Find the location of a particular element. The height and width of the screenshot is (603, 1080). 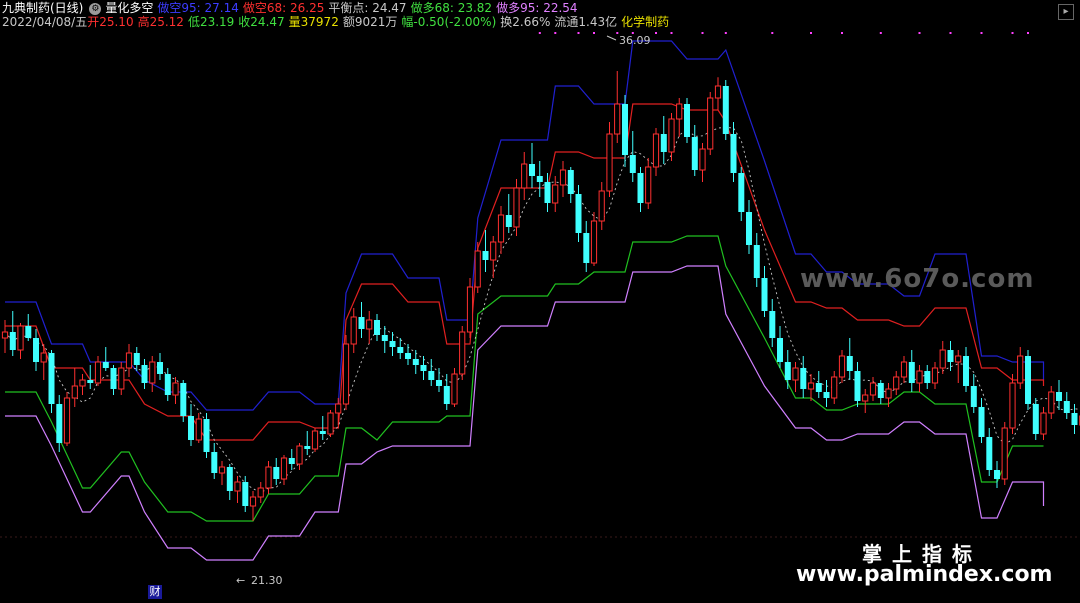

stock-name: 九典制药(日线) is located at coordinates (42, 8).